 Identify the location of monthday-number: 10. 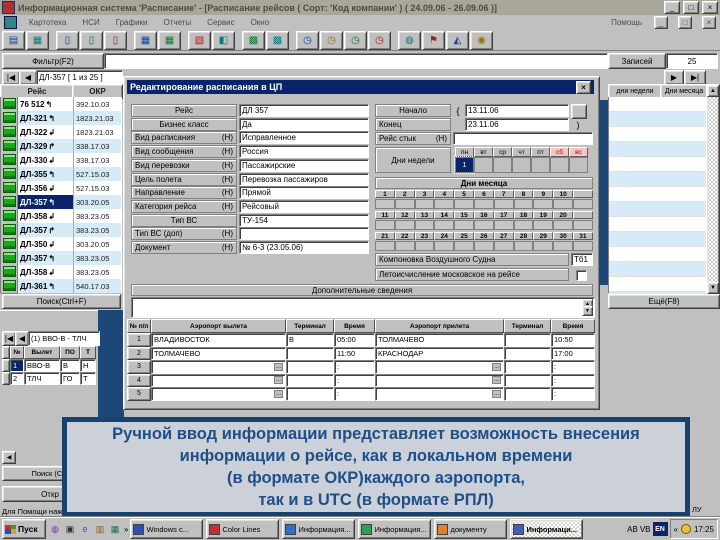
(563, 194).